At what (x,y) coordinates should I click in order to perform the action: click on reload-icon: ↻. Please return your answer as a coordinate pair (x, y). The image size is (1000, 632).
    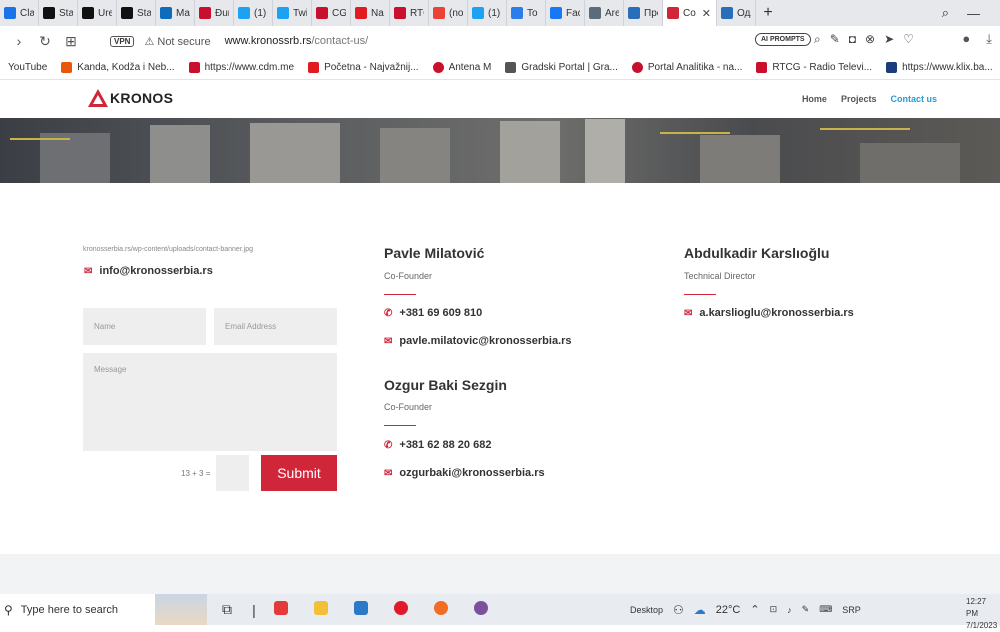
    Looking at the image, I should click on (45, 41).